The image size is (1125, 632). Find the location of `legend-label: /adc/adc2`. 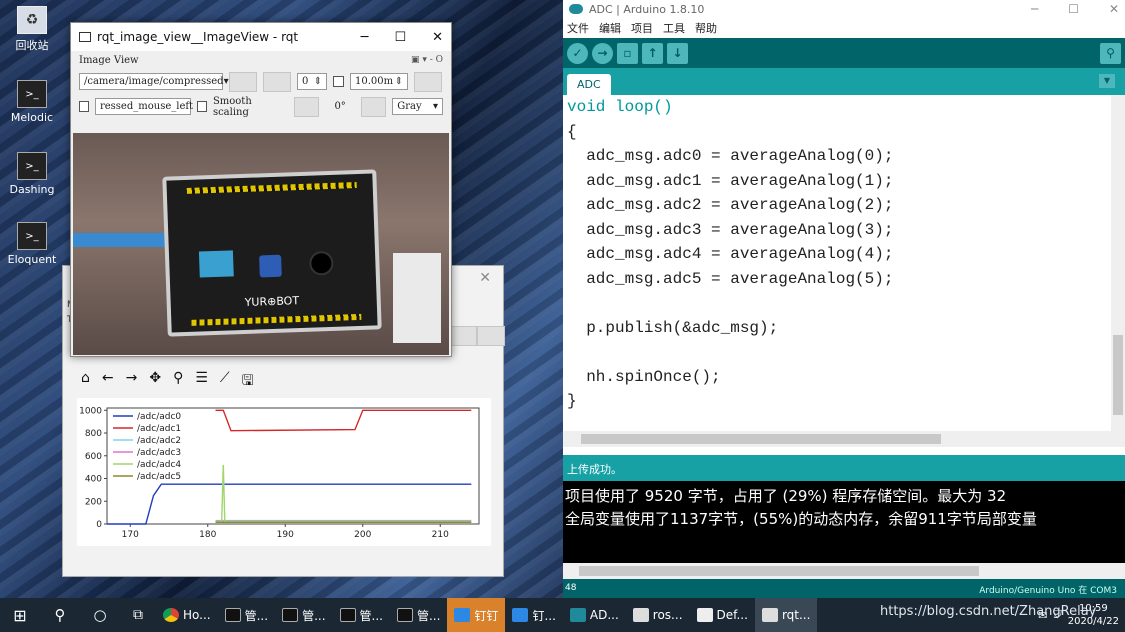

legend-label: /adc/adc2 is located at coordinates (159, 441).